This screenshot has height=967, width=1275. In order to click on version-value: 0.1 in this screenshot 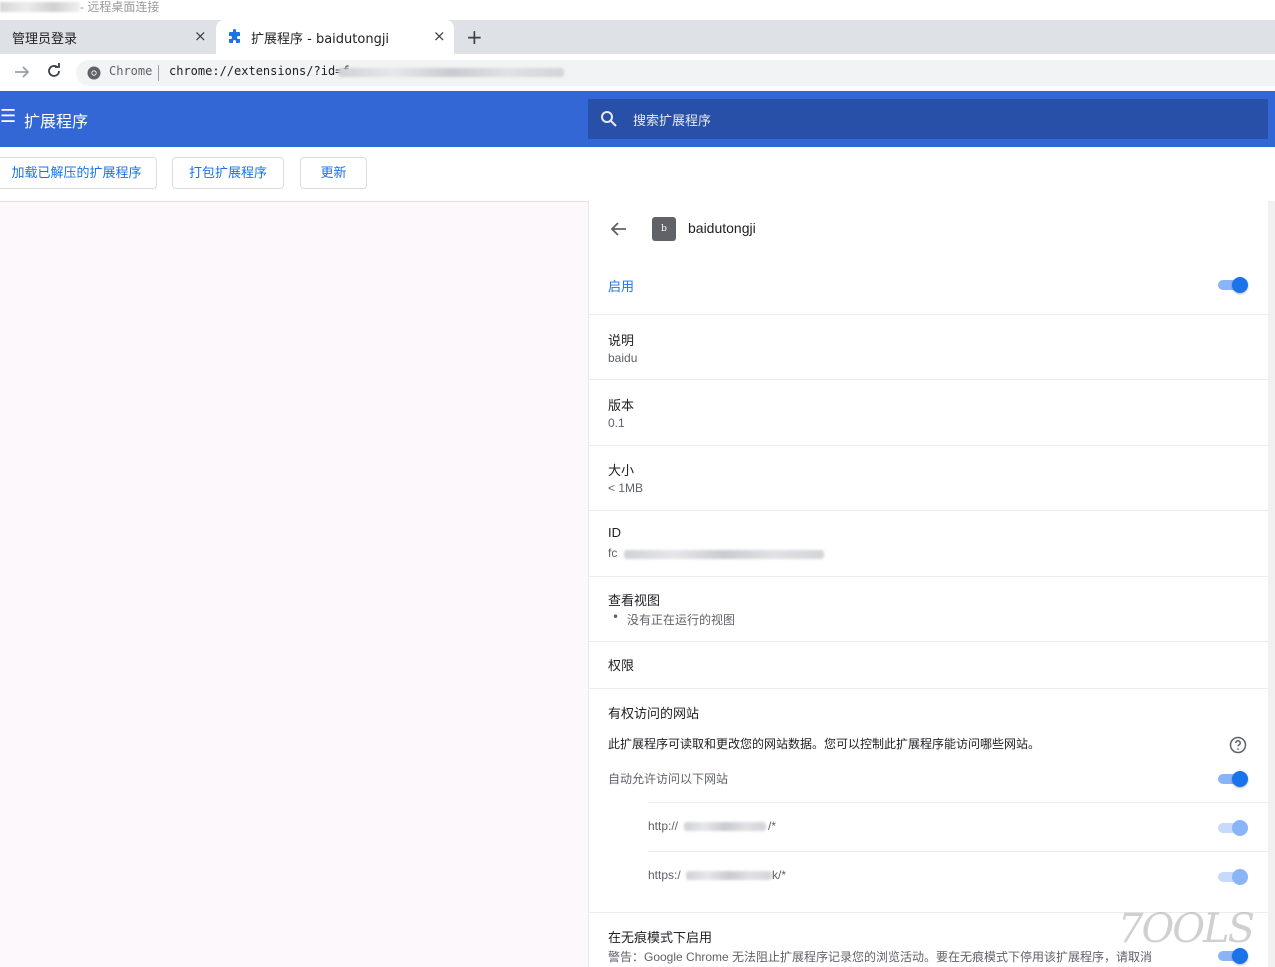, I will do `click(616, 423)`.